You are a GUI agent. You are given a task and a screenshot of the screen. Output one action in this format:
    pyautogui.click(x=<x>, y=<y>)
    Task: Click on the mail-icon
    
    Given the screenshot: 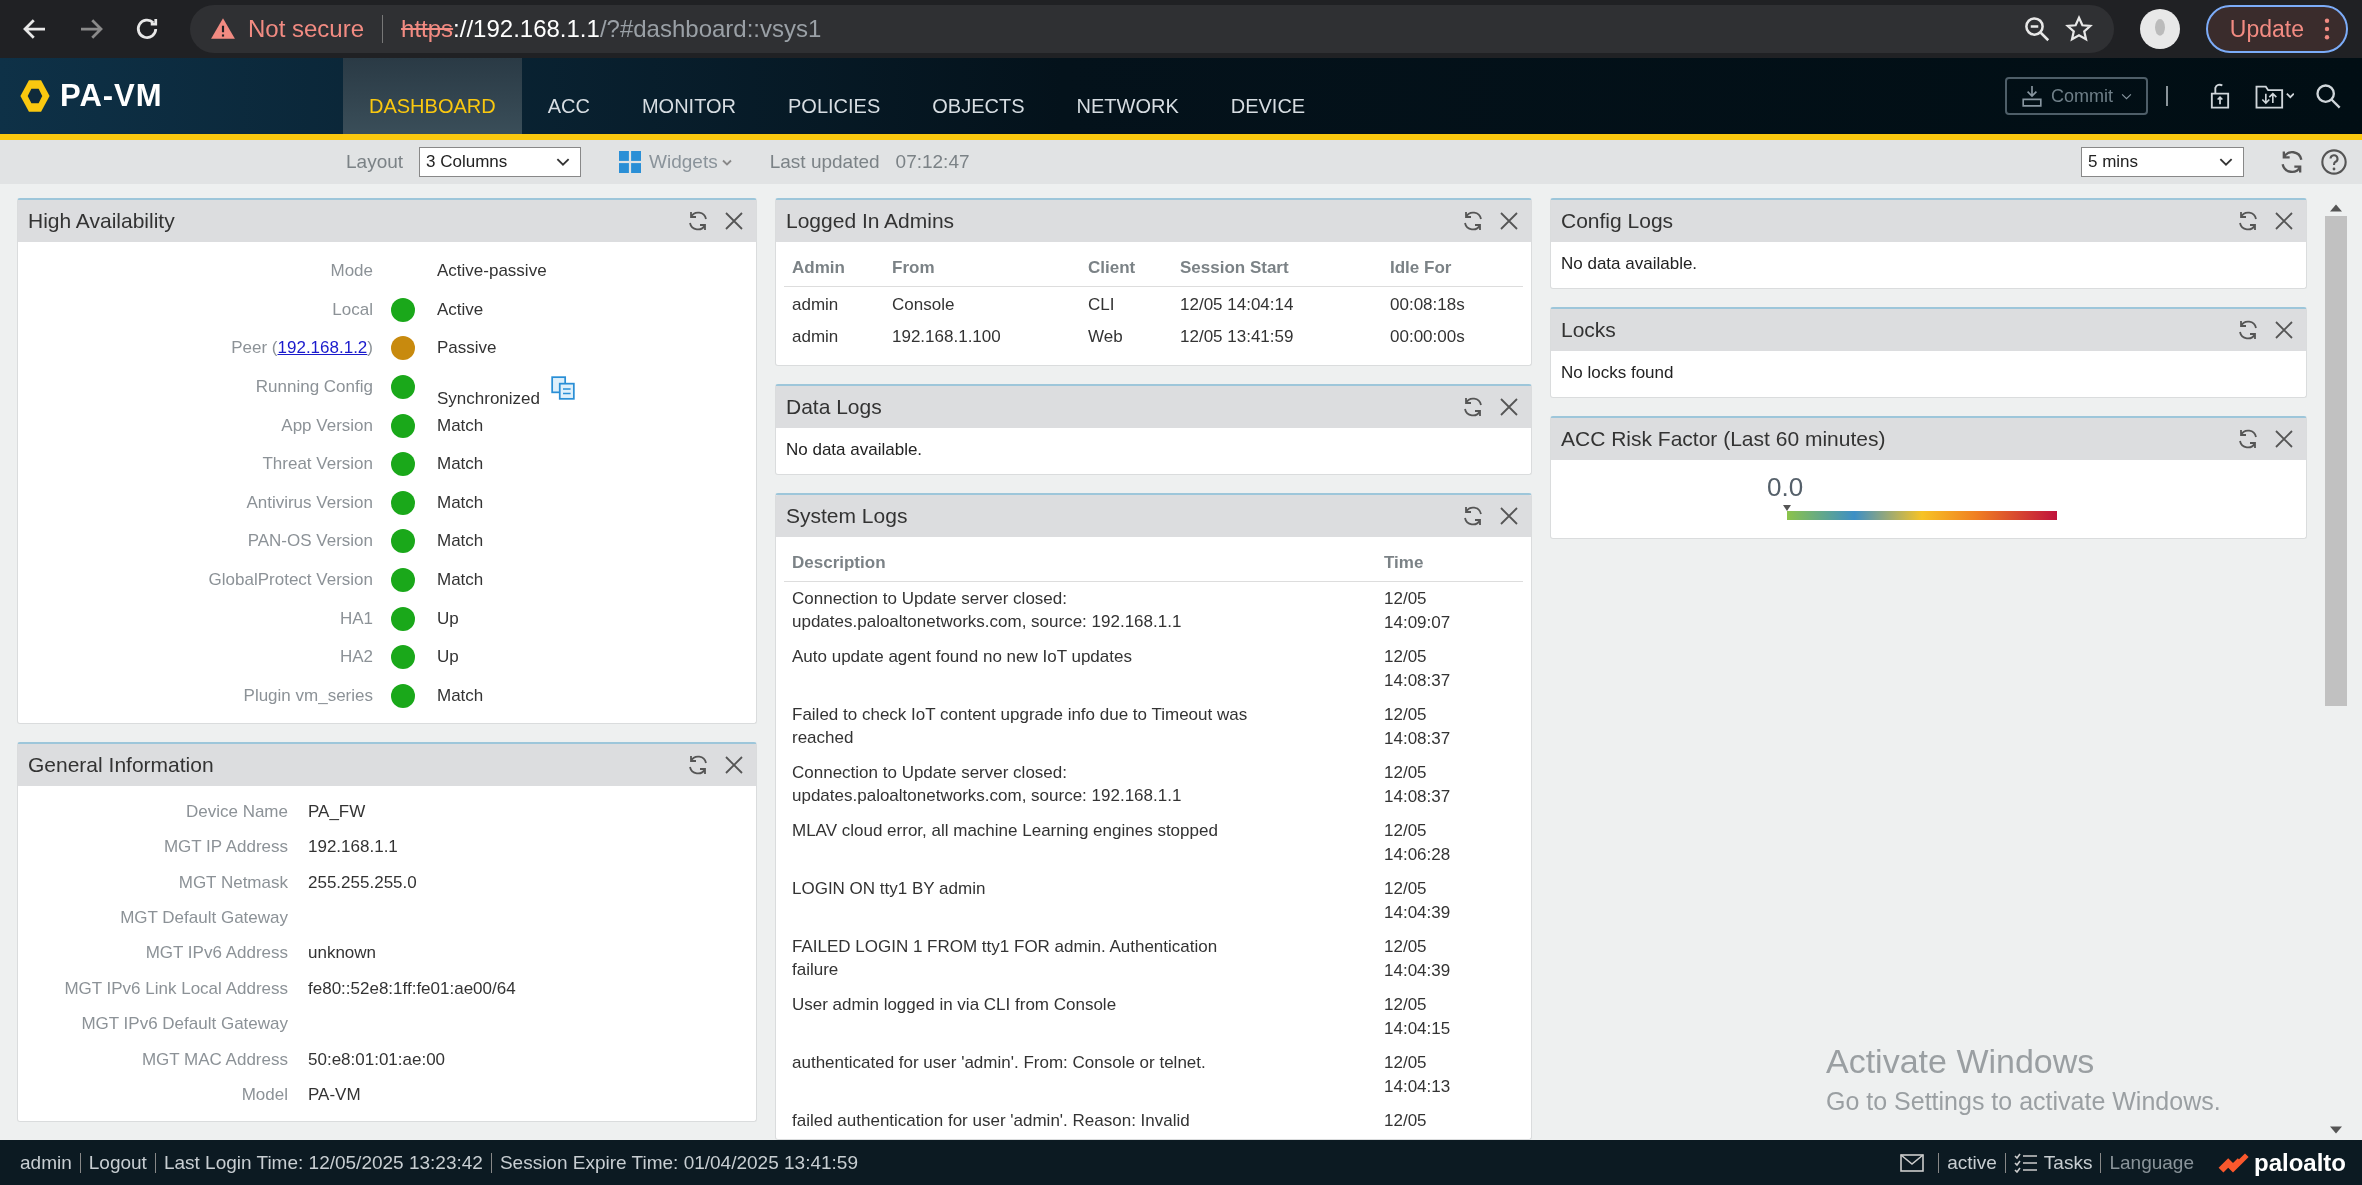 What is the action you would take?
    pyautogui.click(x=1912, y=1162)
    